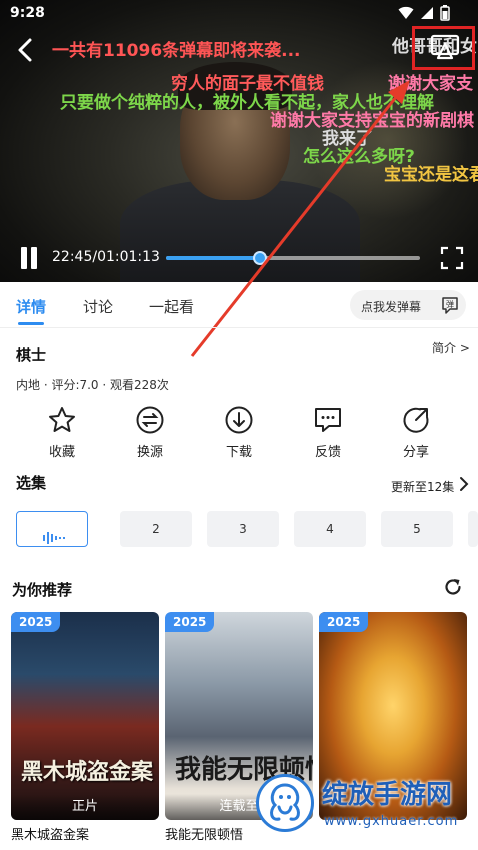  What do you see at coordinates (31, 483) in the screenshot?
I see `episodes-heading: 选集` at bounding box center [31, 483].